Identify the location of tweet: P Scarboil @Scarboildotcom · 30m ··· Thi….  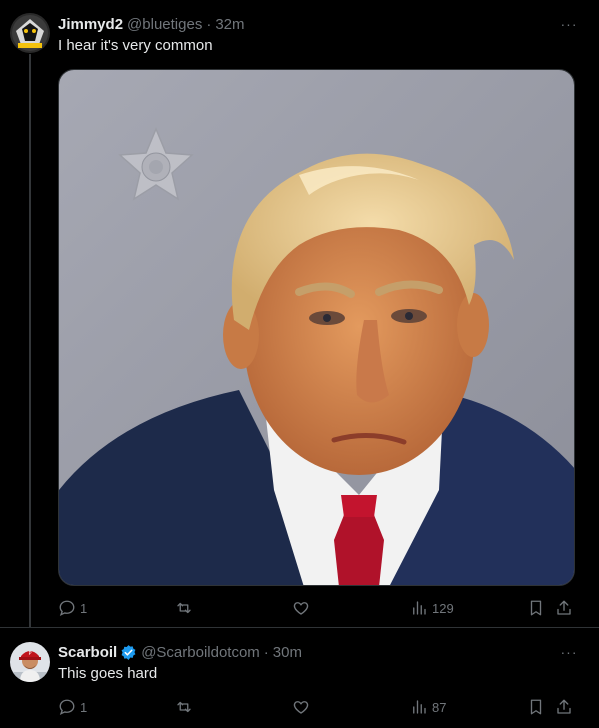
(299, 677).